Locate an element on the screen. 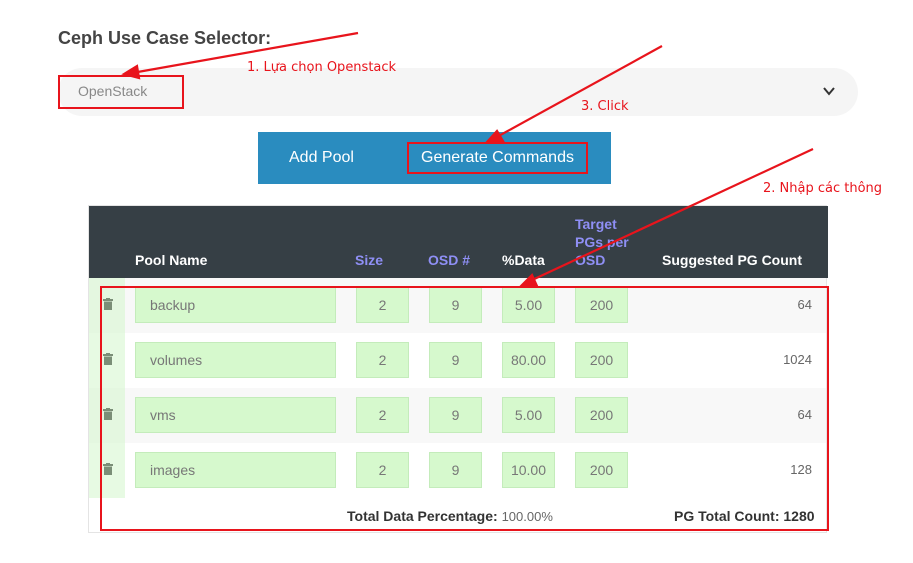  header-osd: OSD # is located at coordinates (449, 260).